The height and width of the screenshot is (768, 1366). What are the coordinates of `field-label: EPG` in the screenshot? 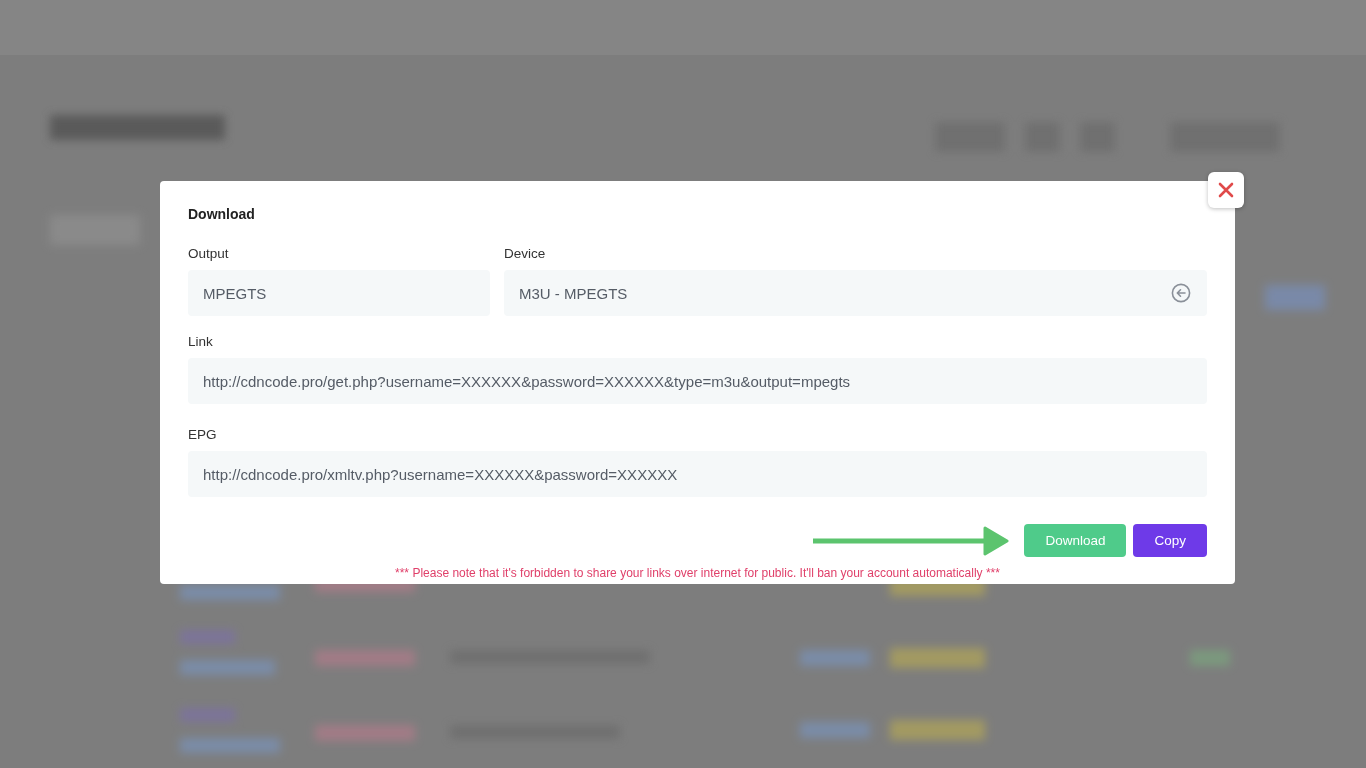 It's located at (202, 434).